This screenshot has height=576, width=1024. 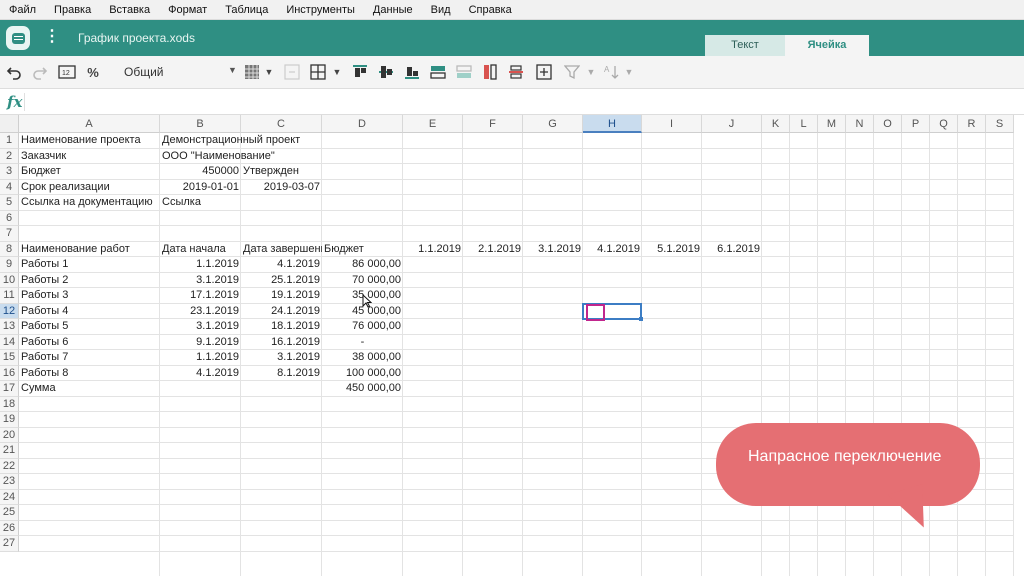 What do you see at coordinates (362, 265) in the screenshot?
I see `cell-D9: 86 000,00` at bounding box center [362, 265].